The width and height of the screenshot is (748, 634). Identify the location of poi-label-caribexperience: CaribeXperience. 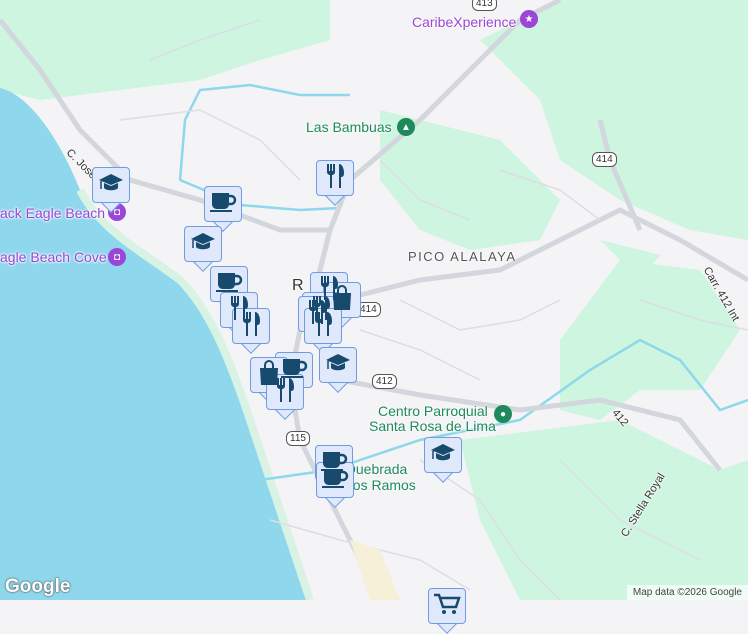
(464, 22).